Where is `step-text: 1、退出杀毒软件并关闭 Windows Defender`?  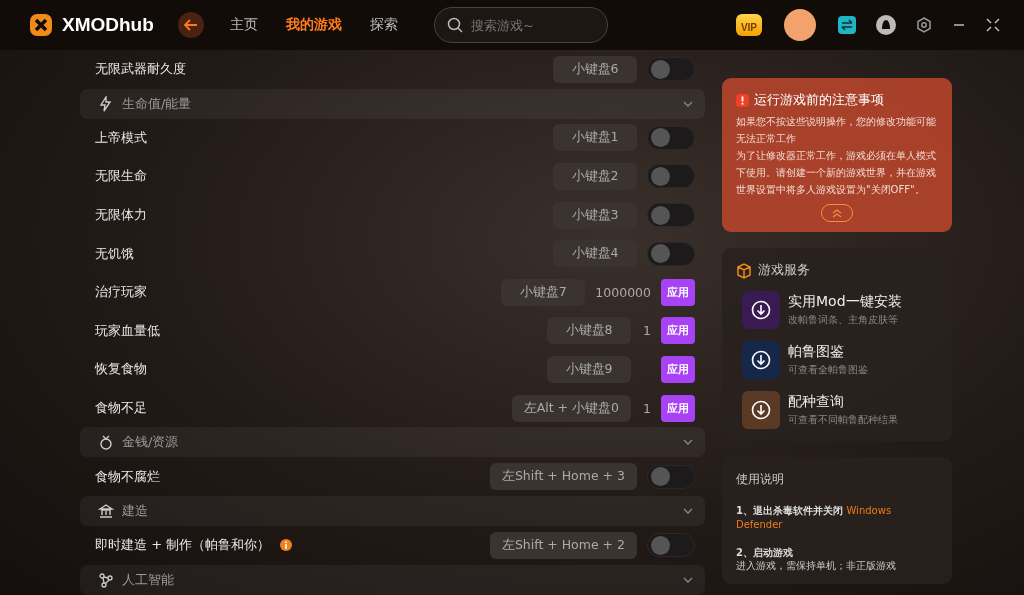
step-text: 1、退出杀毒软件并关闭 Windows Defender is located at coordinates (814, 518).